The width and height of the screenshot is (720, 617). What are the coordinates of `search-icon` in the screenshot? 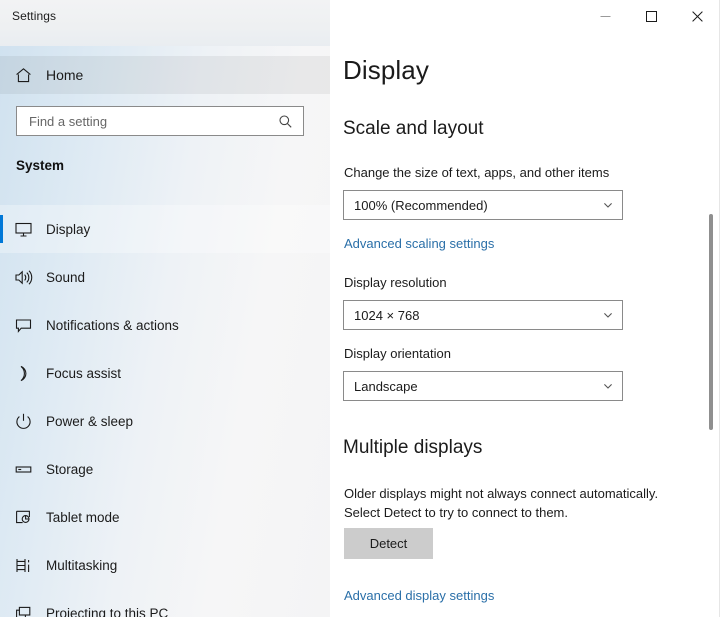 It's located at (287, 121).